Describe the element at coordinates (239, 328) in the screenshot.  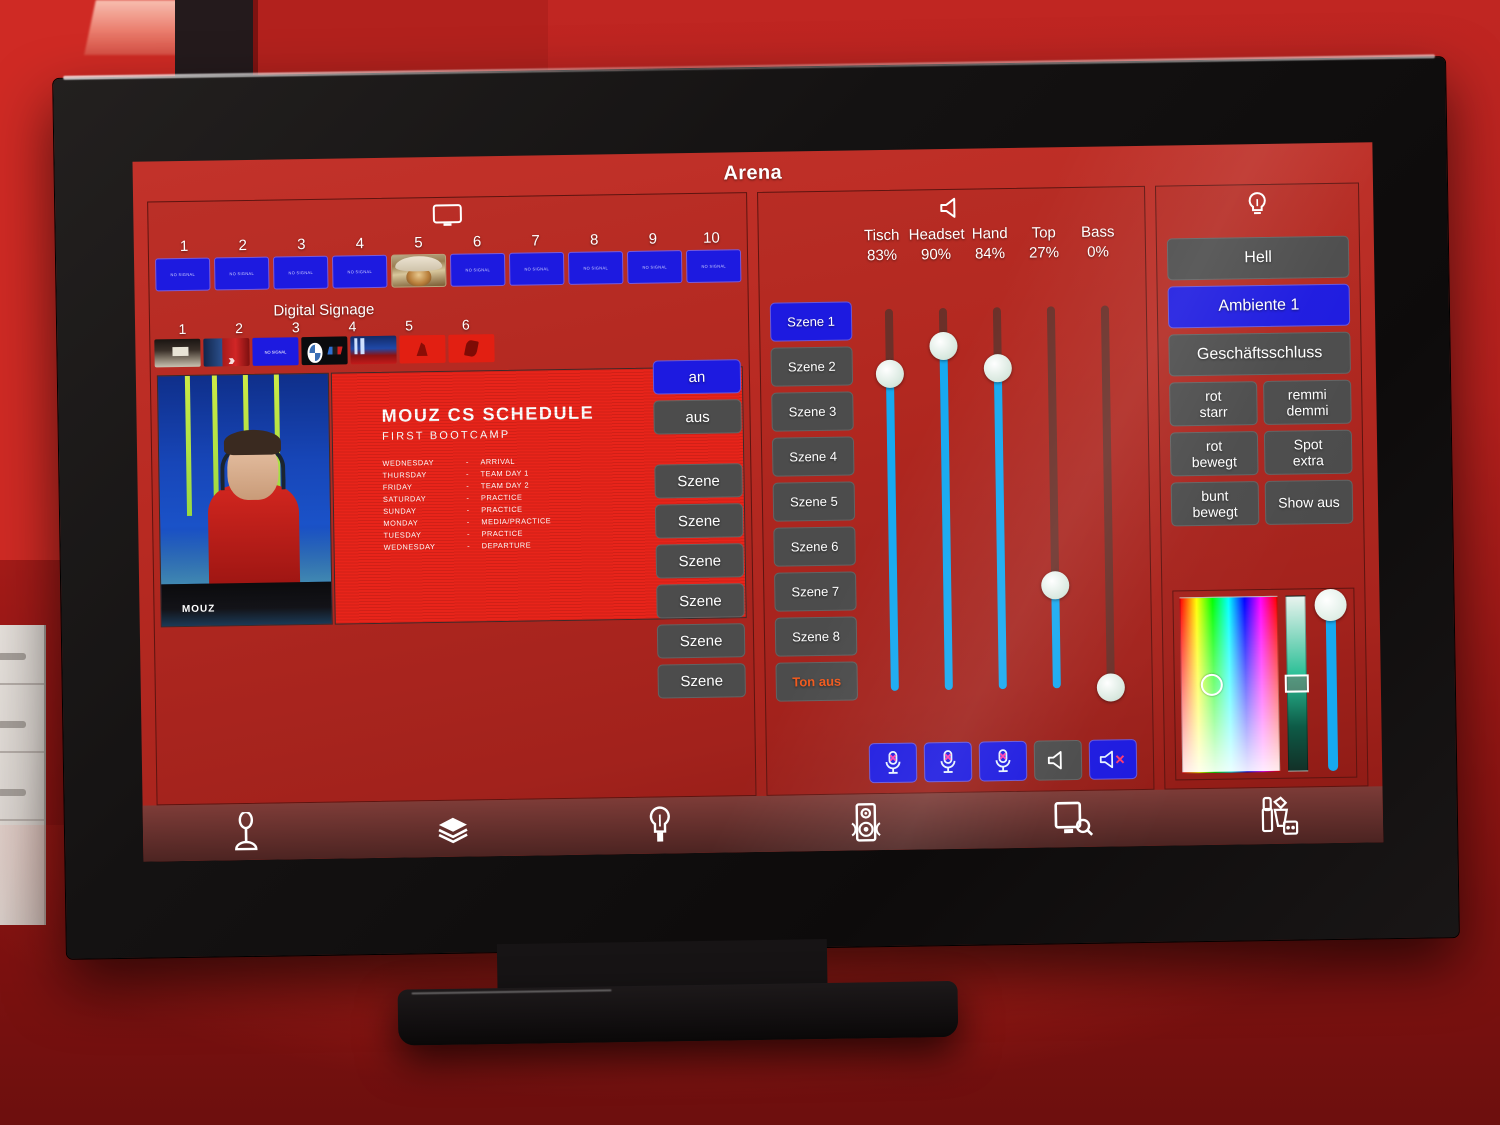
I see `signage-number: 2` at that location.